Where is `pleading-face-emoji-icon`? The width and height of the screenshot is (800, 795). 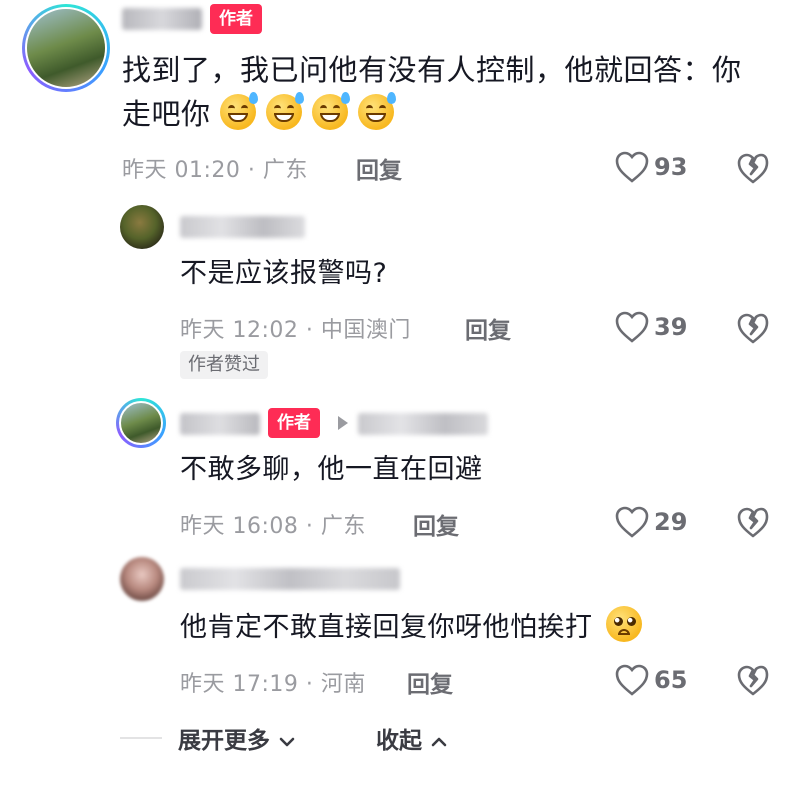 pleading-face-emoji-icon is located at coordinates (623, 624).